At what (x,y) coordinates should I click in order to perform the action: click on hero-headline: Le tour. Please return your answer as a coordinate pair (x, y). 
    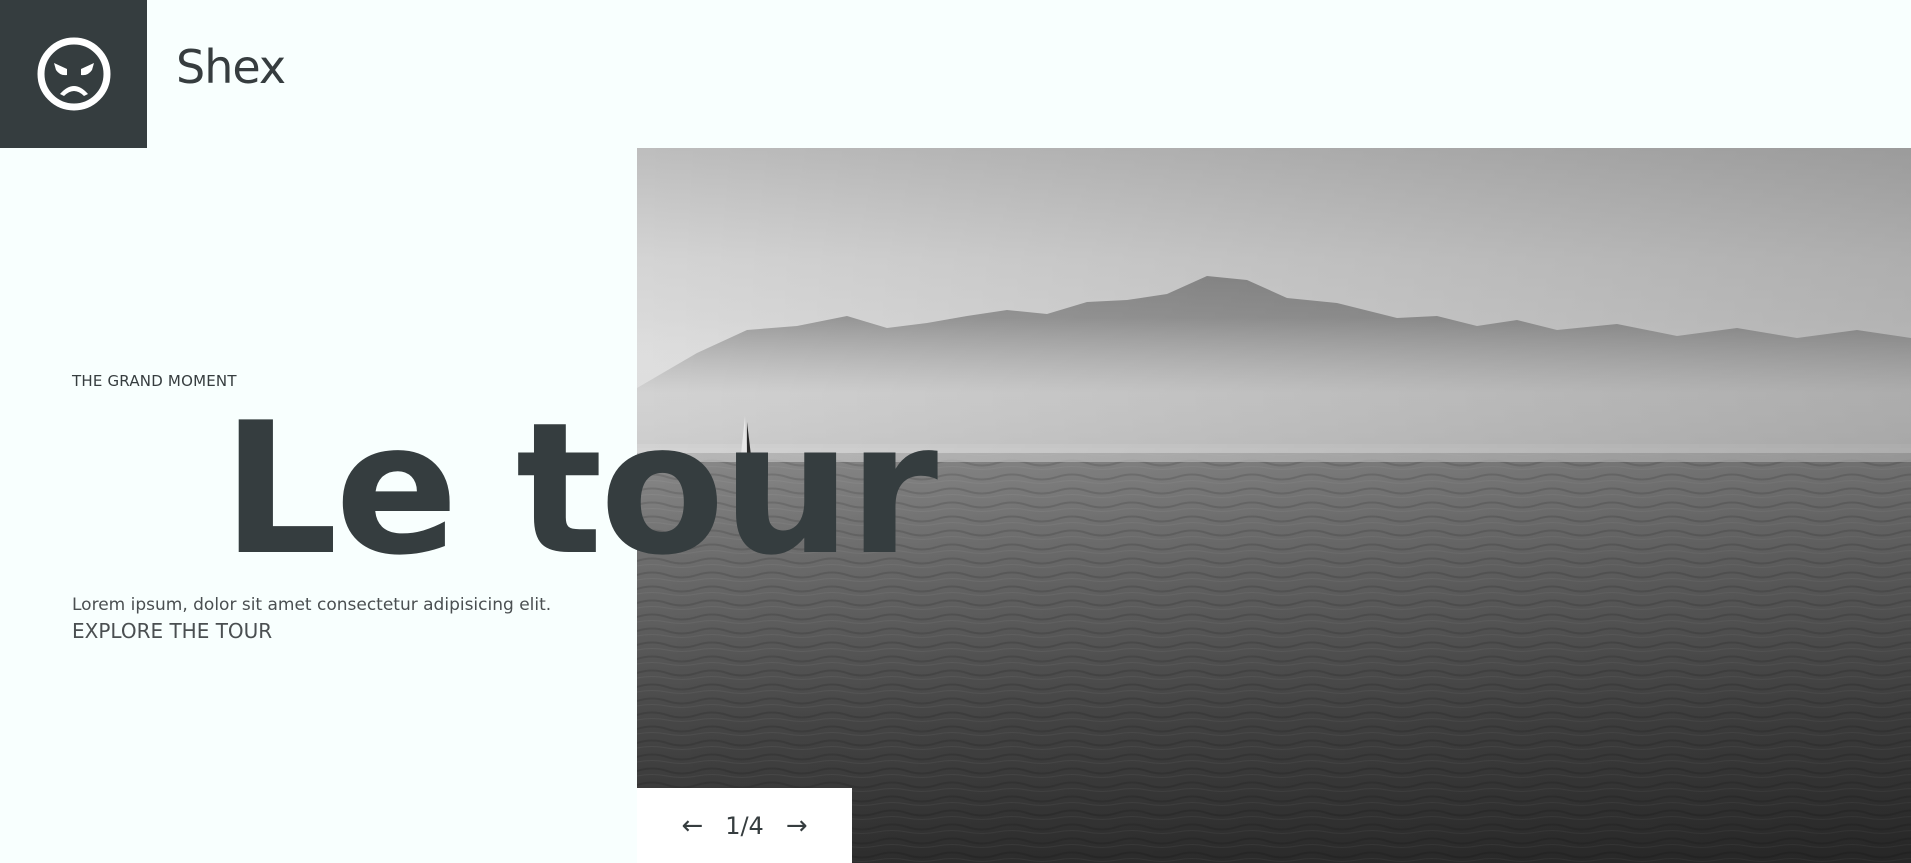
    Looking at the image, I should click on (580, 489).